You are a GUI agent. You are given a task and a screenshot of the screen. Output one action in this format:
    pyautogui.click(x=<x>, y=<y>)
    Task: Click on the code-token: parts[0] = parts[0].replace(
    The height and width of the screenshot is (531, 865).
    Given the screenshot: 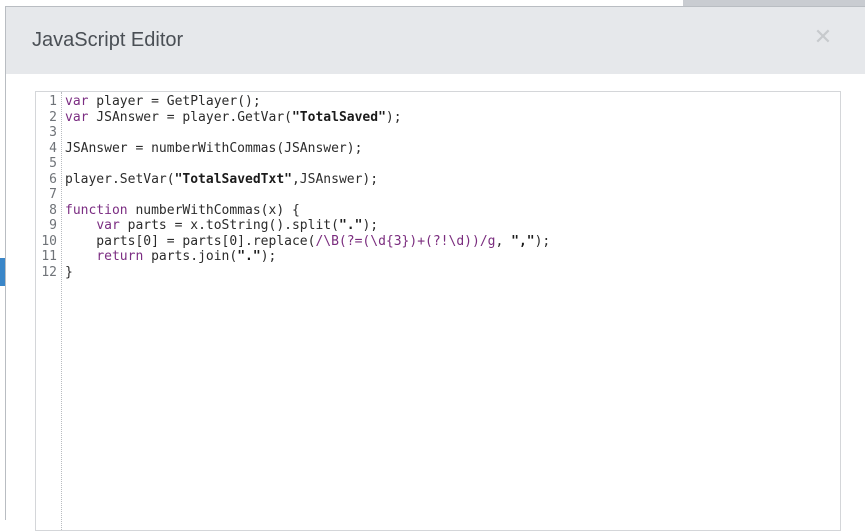 What is the action you would take?
    pyautogui.click(x=190, y=241)
    